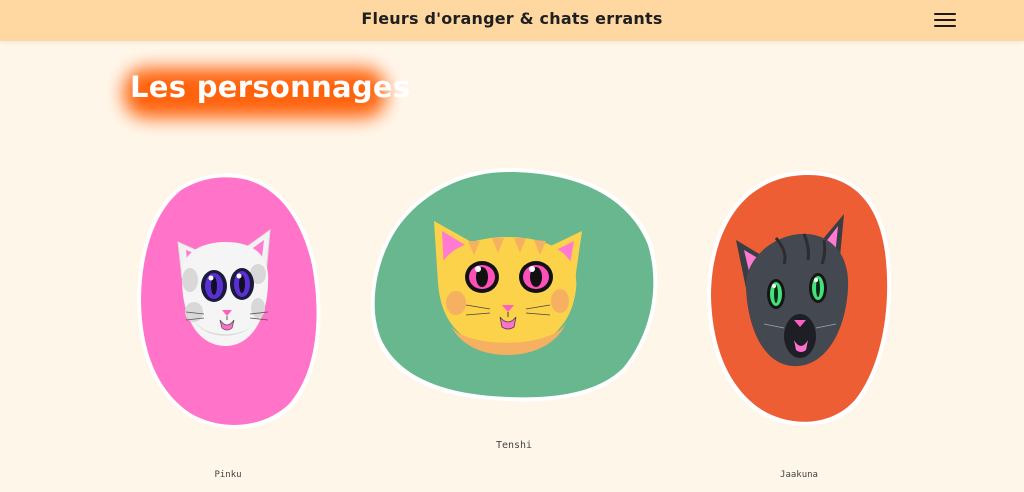  What do you see at coordinates (270, 87) in the screenshot?
I see `page-title: Les personnages` at bounding box center [270, 87].